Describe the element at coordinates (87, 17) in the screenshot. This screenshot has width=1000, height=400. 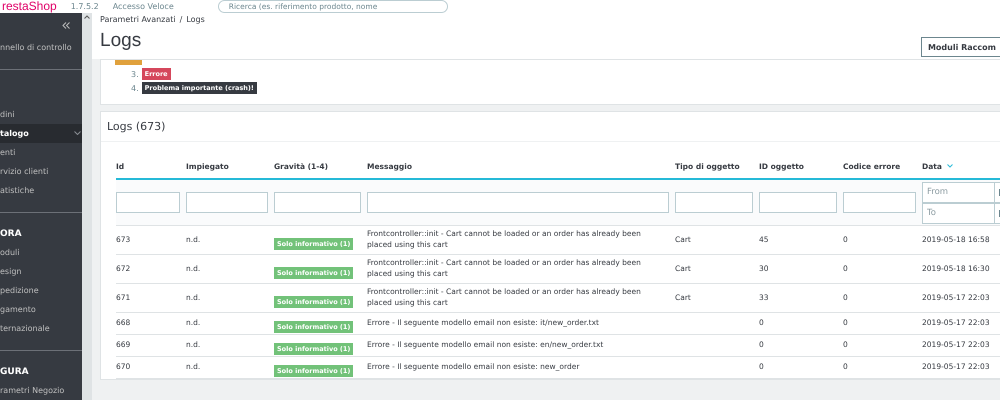
I see `scroll-up-icon` at that location.